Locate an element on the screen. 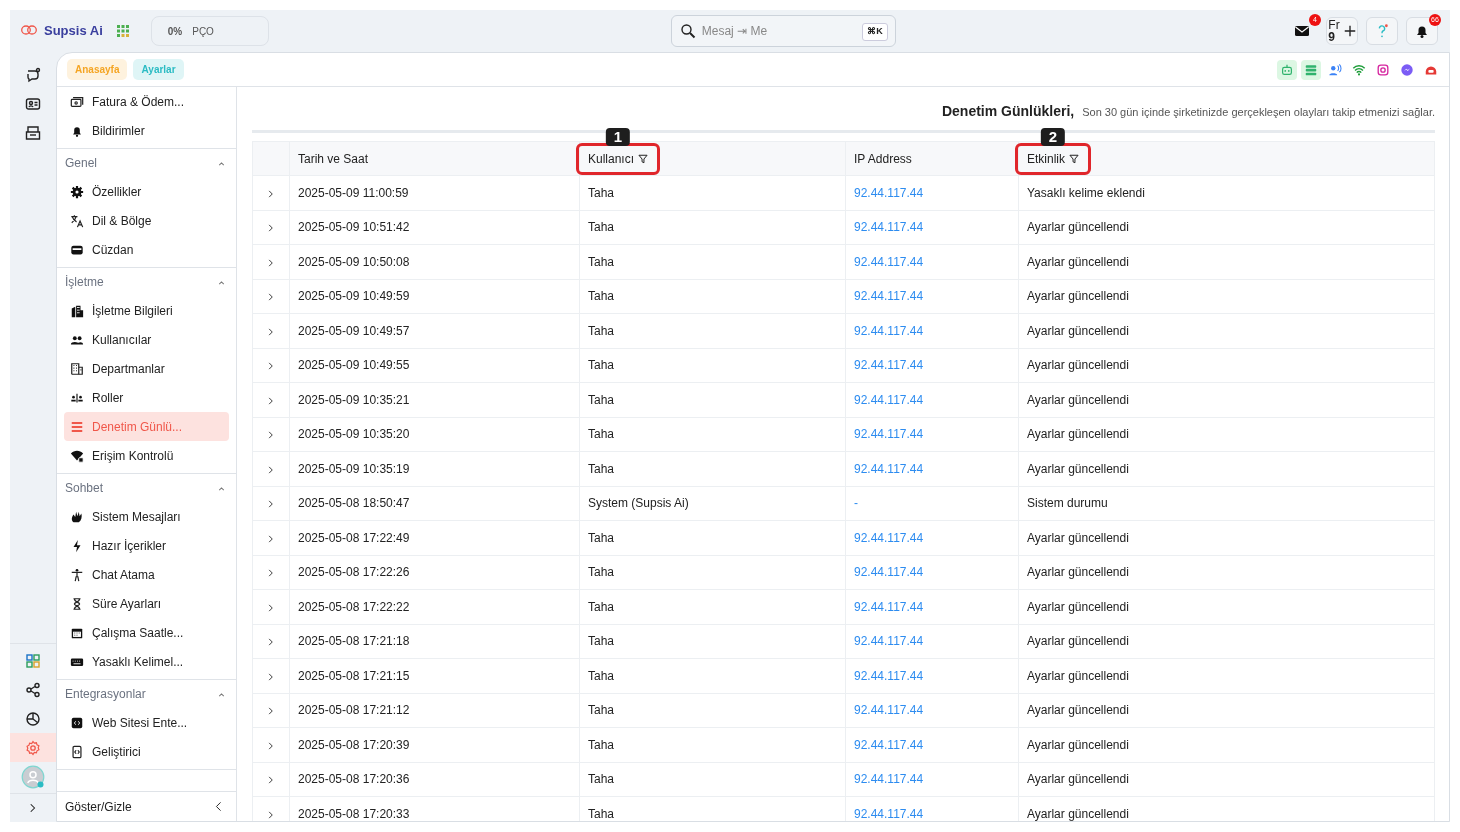 This screenshot has width=1460, height=832. sidebar-item: Süre Ayarları is located at coordinates (146, 603).